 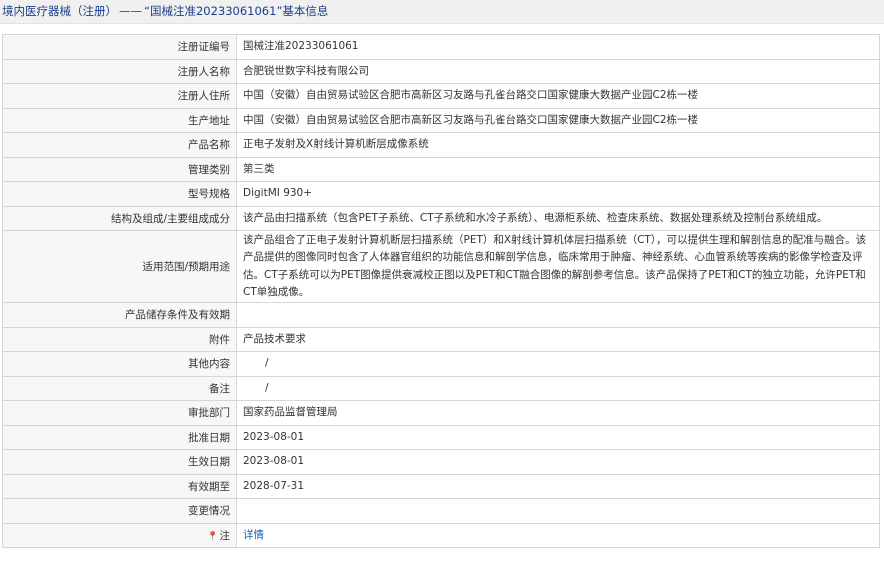 What do you see at coordinates (119, 339) in the screenshot?
I see `field-label: 附件` at bounding box center [119, 339].